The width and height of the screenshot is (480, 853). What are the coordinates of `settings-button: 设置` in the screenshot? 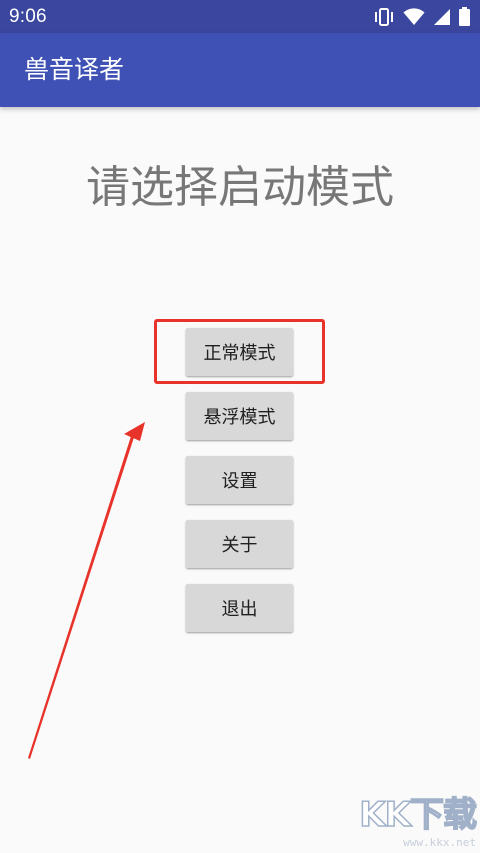 It's located at (239, 480).